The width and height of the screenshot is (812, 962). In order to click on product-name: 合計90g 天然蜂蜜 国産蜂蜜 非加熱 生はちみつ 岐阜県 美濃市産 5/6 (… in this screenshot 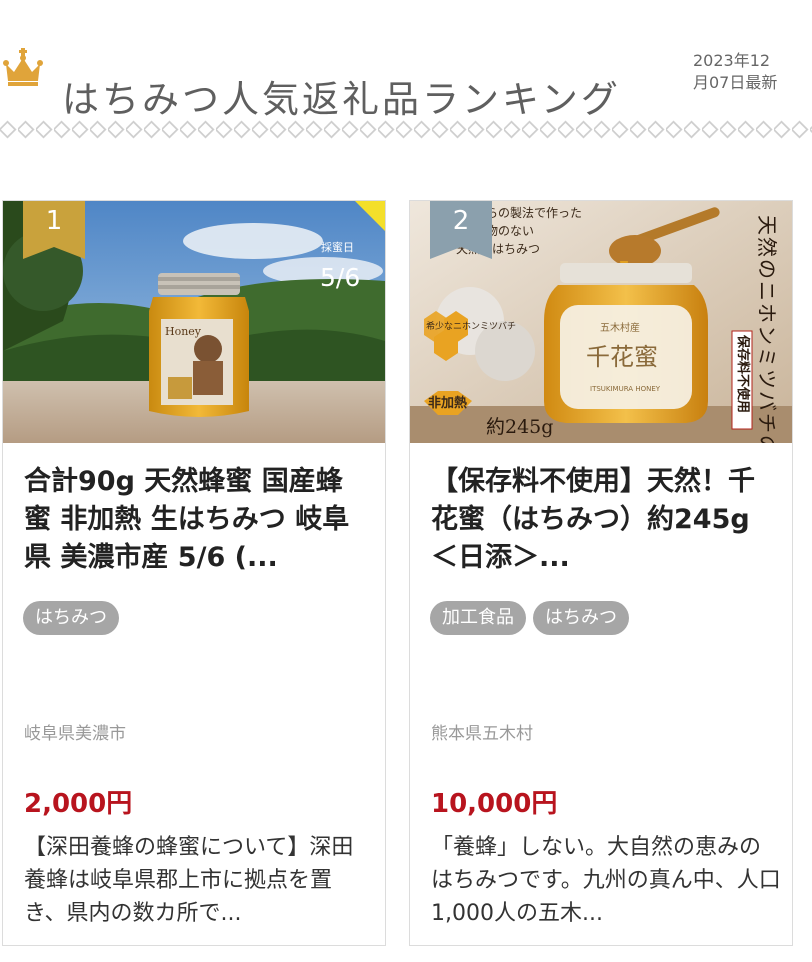, I will do `click(196, 520)`.